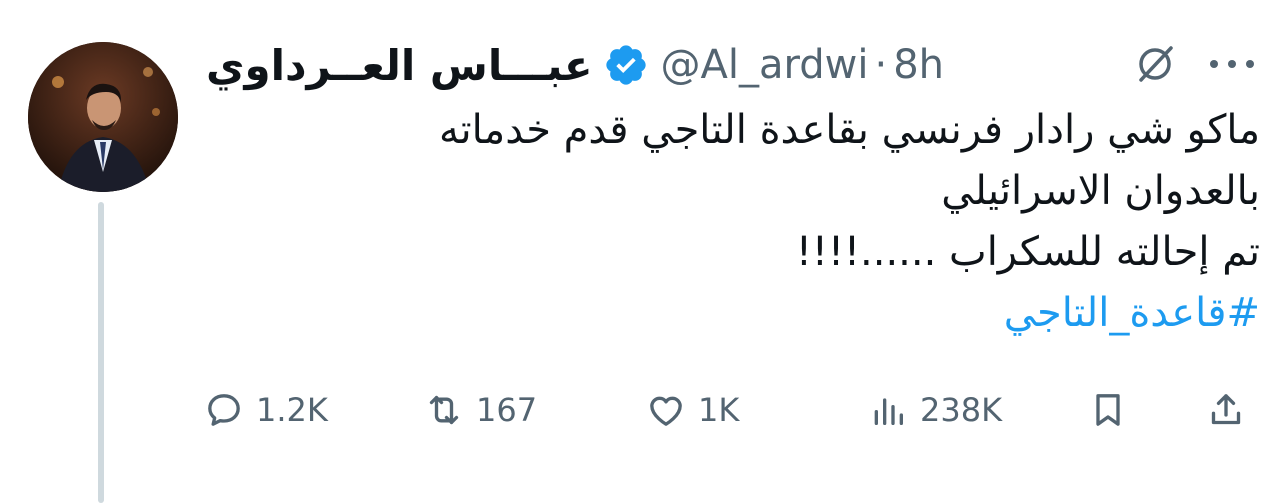 This screenshot has width=1284, height=503. I want to click on like-icon, so click(666, 411).